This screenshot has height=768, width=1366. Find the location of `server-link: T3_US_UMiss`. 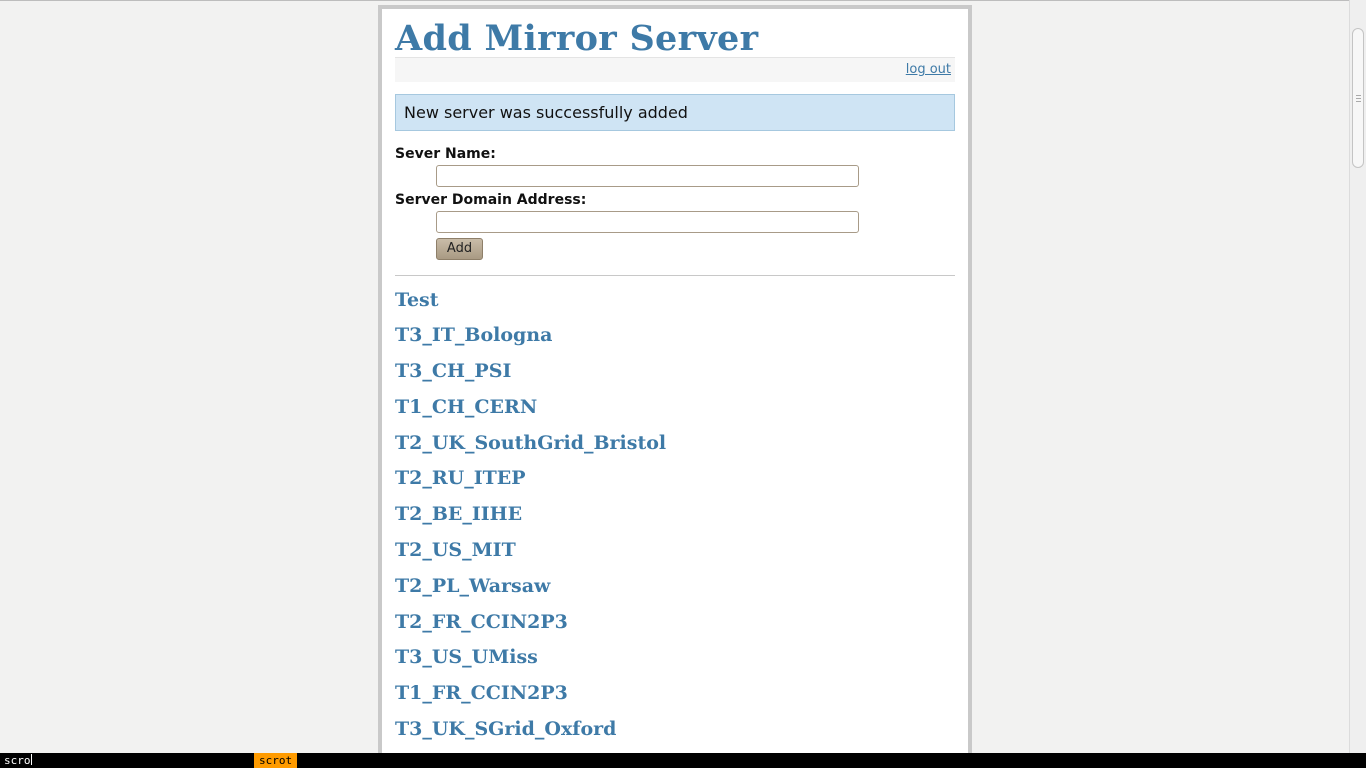

server-link: T3_US_UMiss is located at coordinates (466, 657).